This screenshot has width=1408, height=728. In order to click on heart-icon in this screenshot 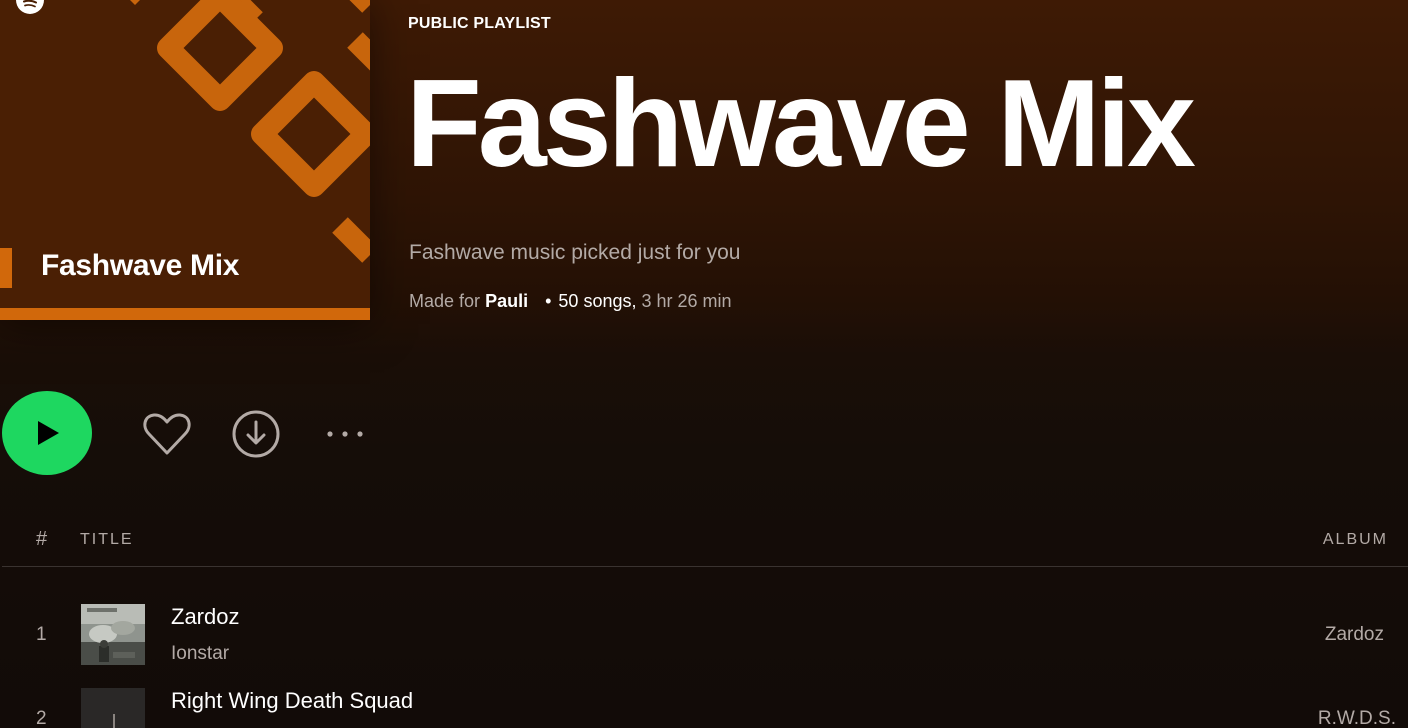, I will do `click(167, 434)`.